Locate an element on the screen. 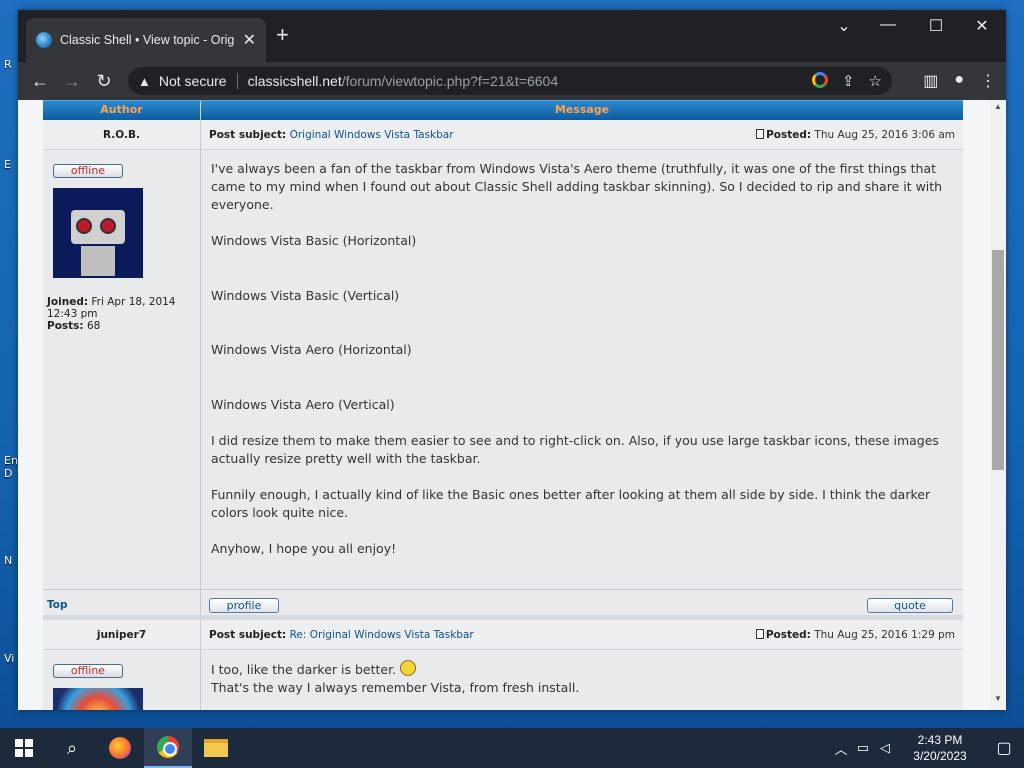 This screenshot has height=768, width=1024. system-tray: ︿ ▭ ◁ 2:43 PM 3/20/2023 ▢ is located at coordinates (927, 748).